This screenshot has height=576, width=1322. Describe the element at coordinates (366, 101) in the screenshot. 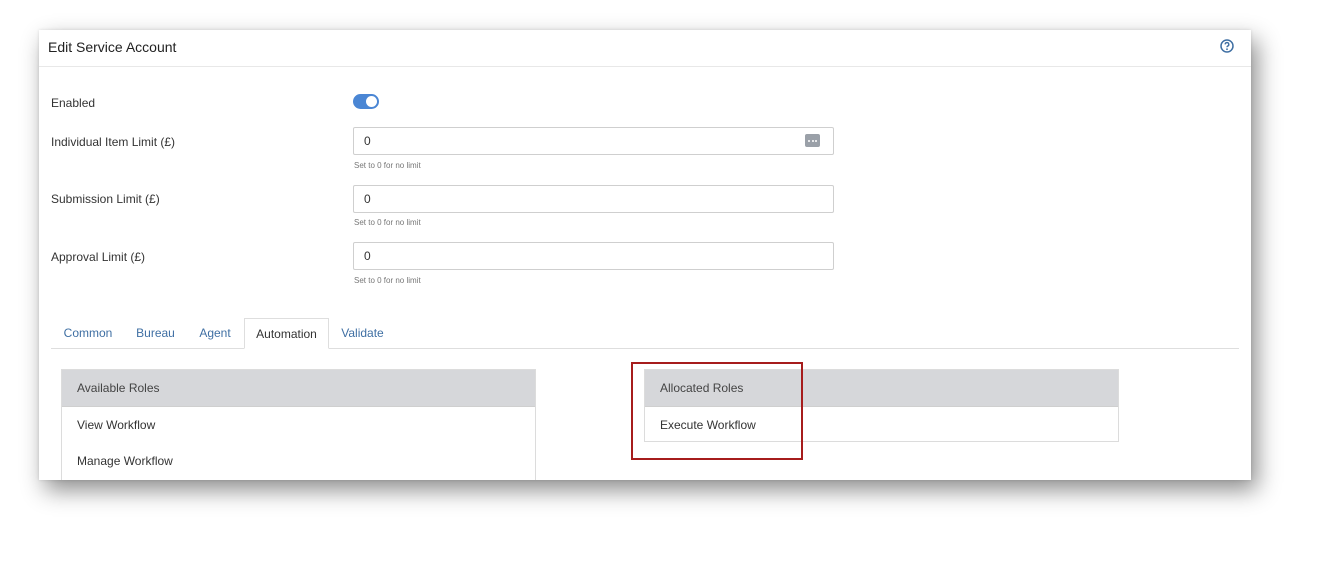

I see `enabled-toggle` at that location.